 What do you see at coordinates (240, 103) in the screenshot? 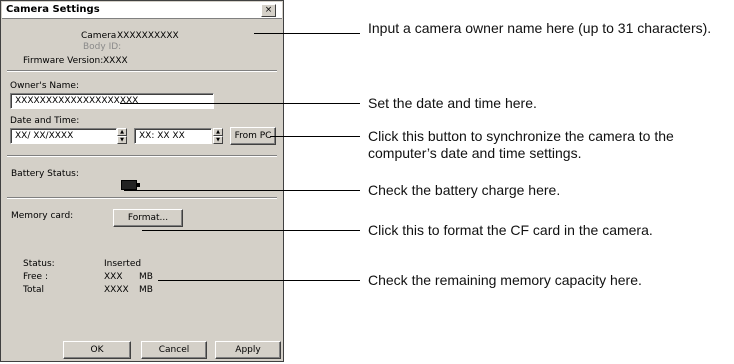
I see `callout-line-date-time` at bounding box center [240, 103].